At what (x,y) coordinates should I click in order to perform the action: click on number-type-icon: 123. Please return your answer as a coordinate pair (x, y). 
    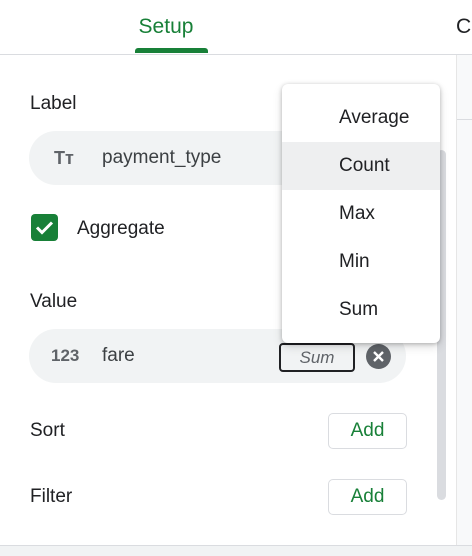
    Looking at the image, I should click on (65, 355).